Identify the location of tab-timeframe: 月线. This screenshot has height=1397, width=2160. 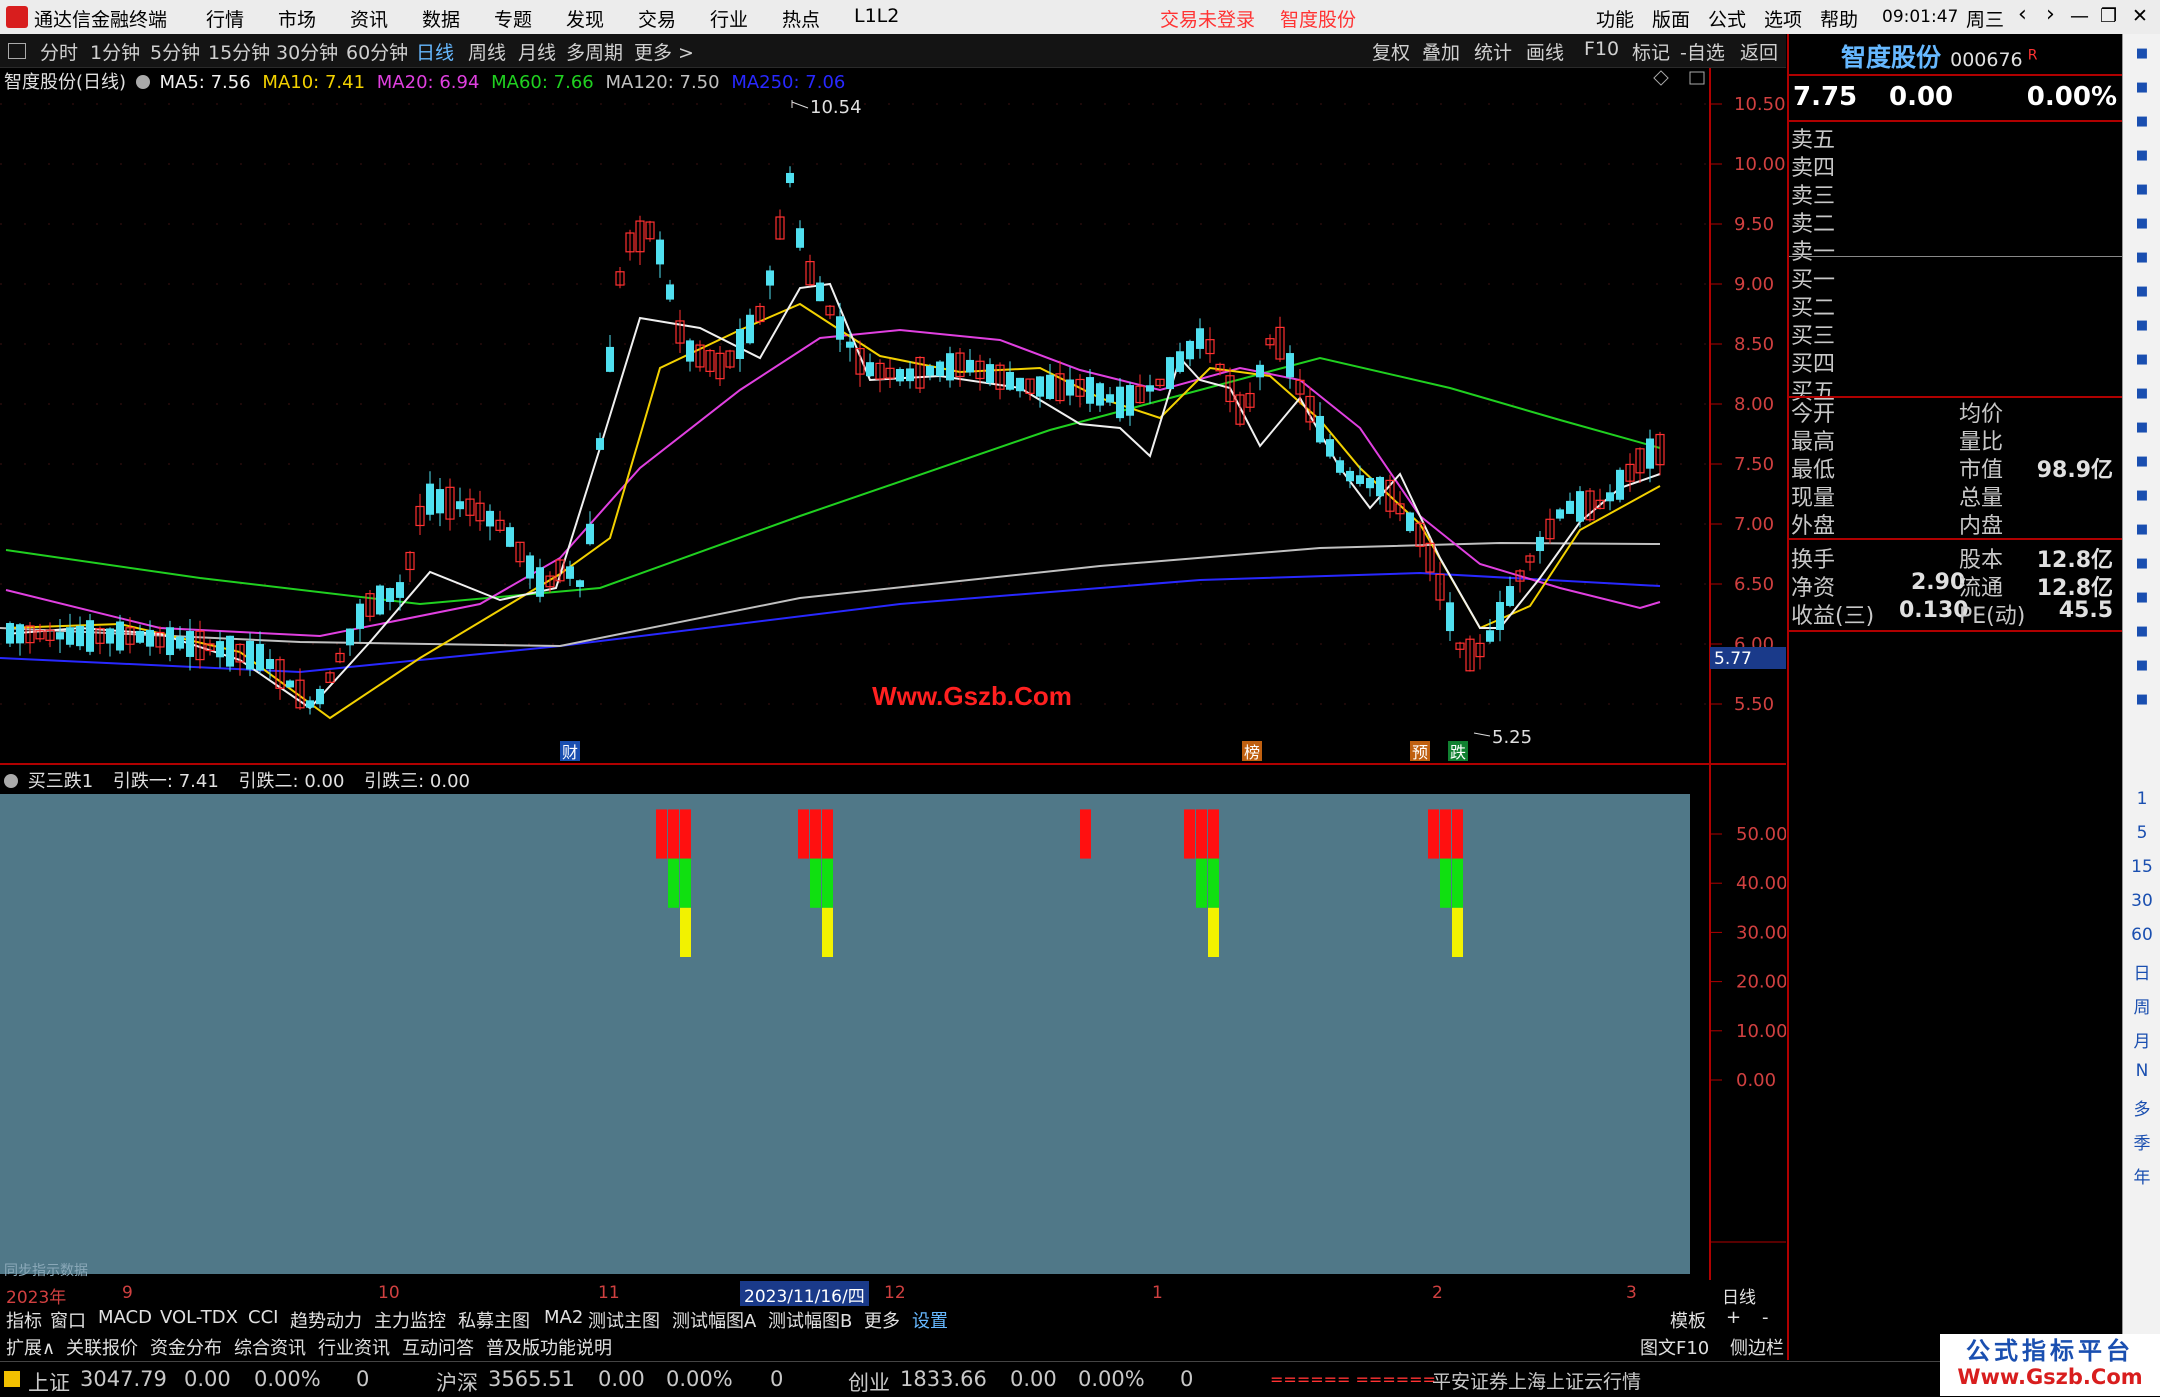
(537, 51).